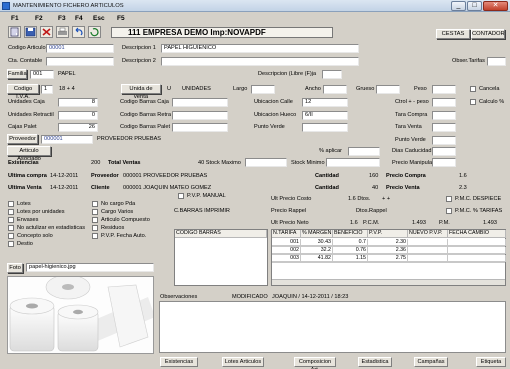  I want to click on tarifa-cell: 1.15, so click(350, 258).